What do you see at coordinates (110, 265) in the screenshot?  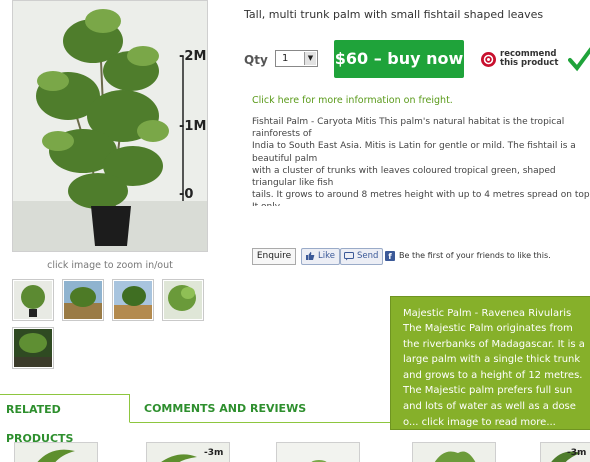 I see `zoom-caption: click image to zoom in/out` at bounding box center [110, 265].